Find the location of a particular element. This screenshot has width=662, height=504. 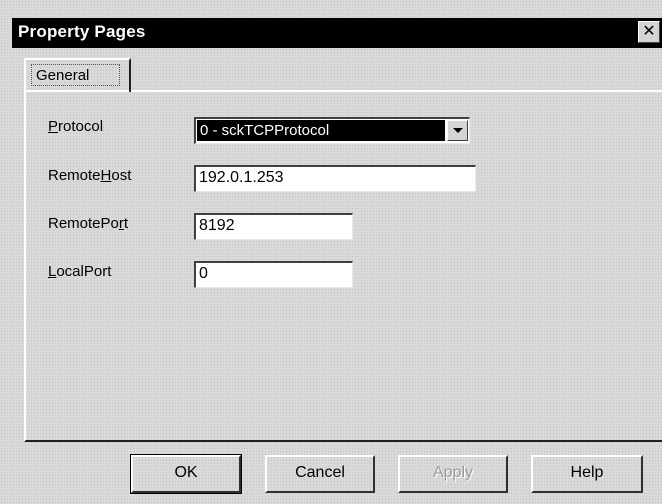

window-title: Property Pages is located at coordinates (82, 31).